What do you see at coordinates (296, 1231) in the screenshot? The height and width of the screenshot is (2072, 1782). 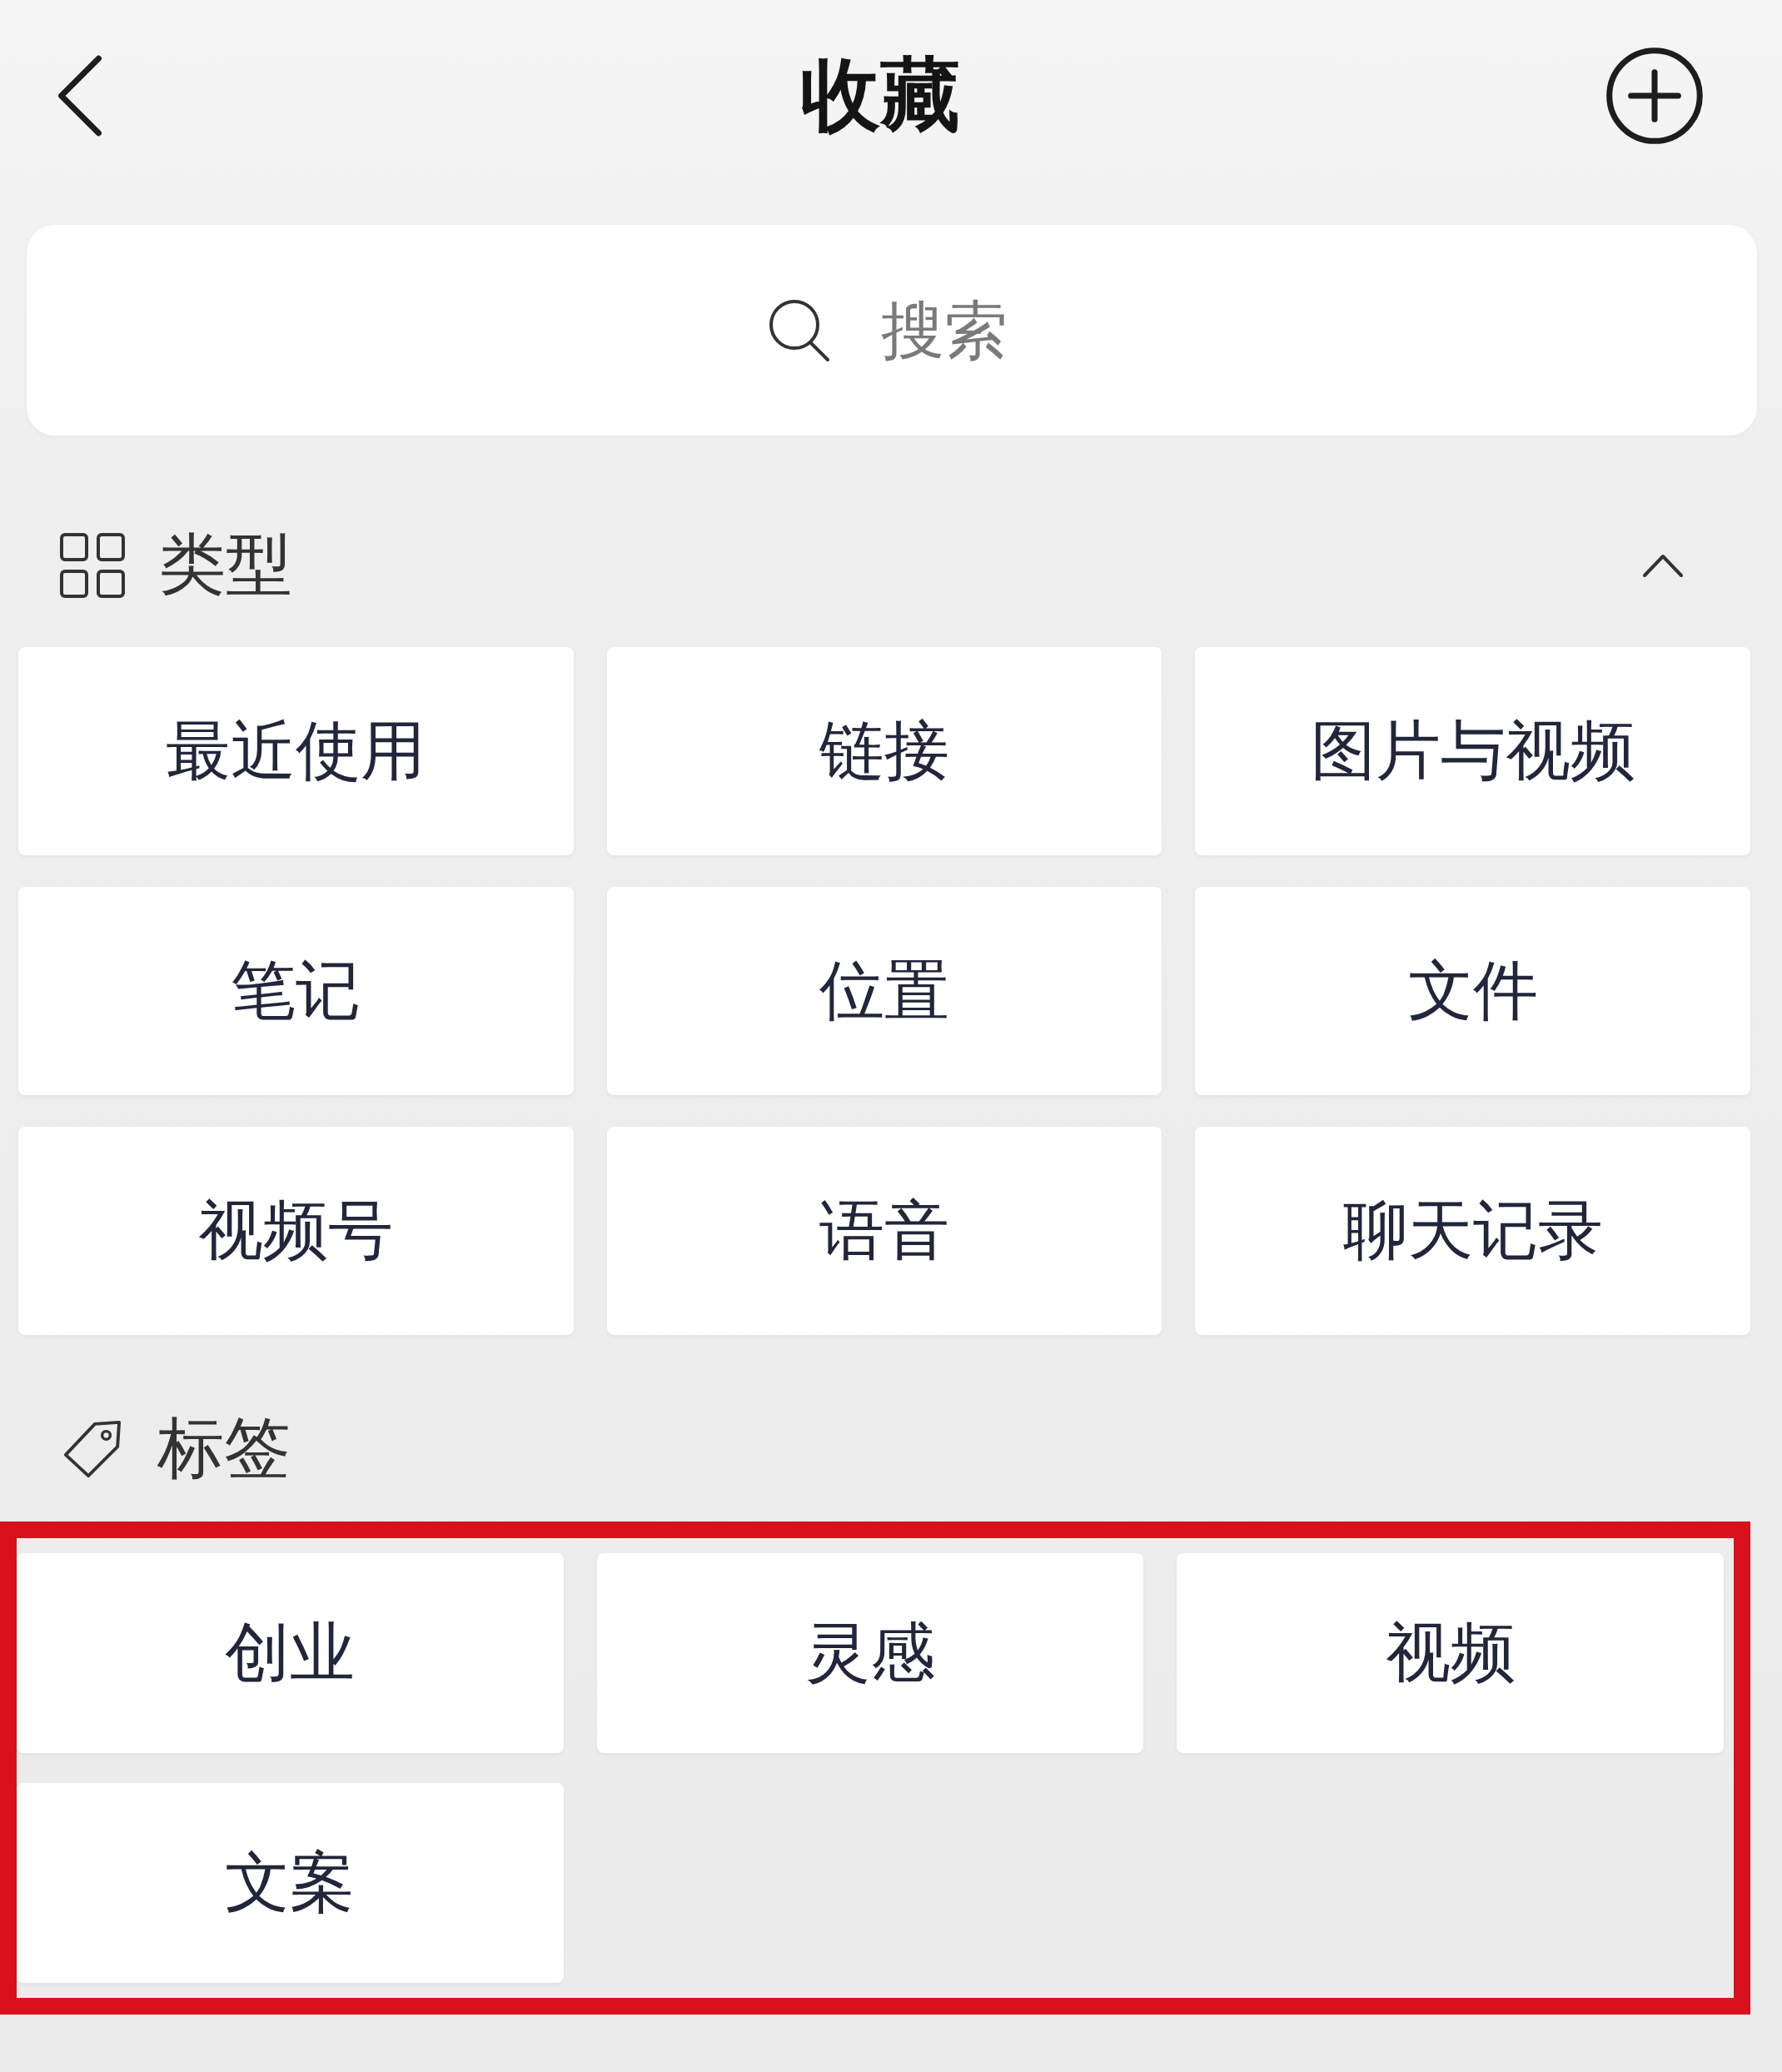 I see `category-button: 视频号` at bounding box center [296, 1231].